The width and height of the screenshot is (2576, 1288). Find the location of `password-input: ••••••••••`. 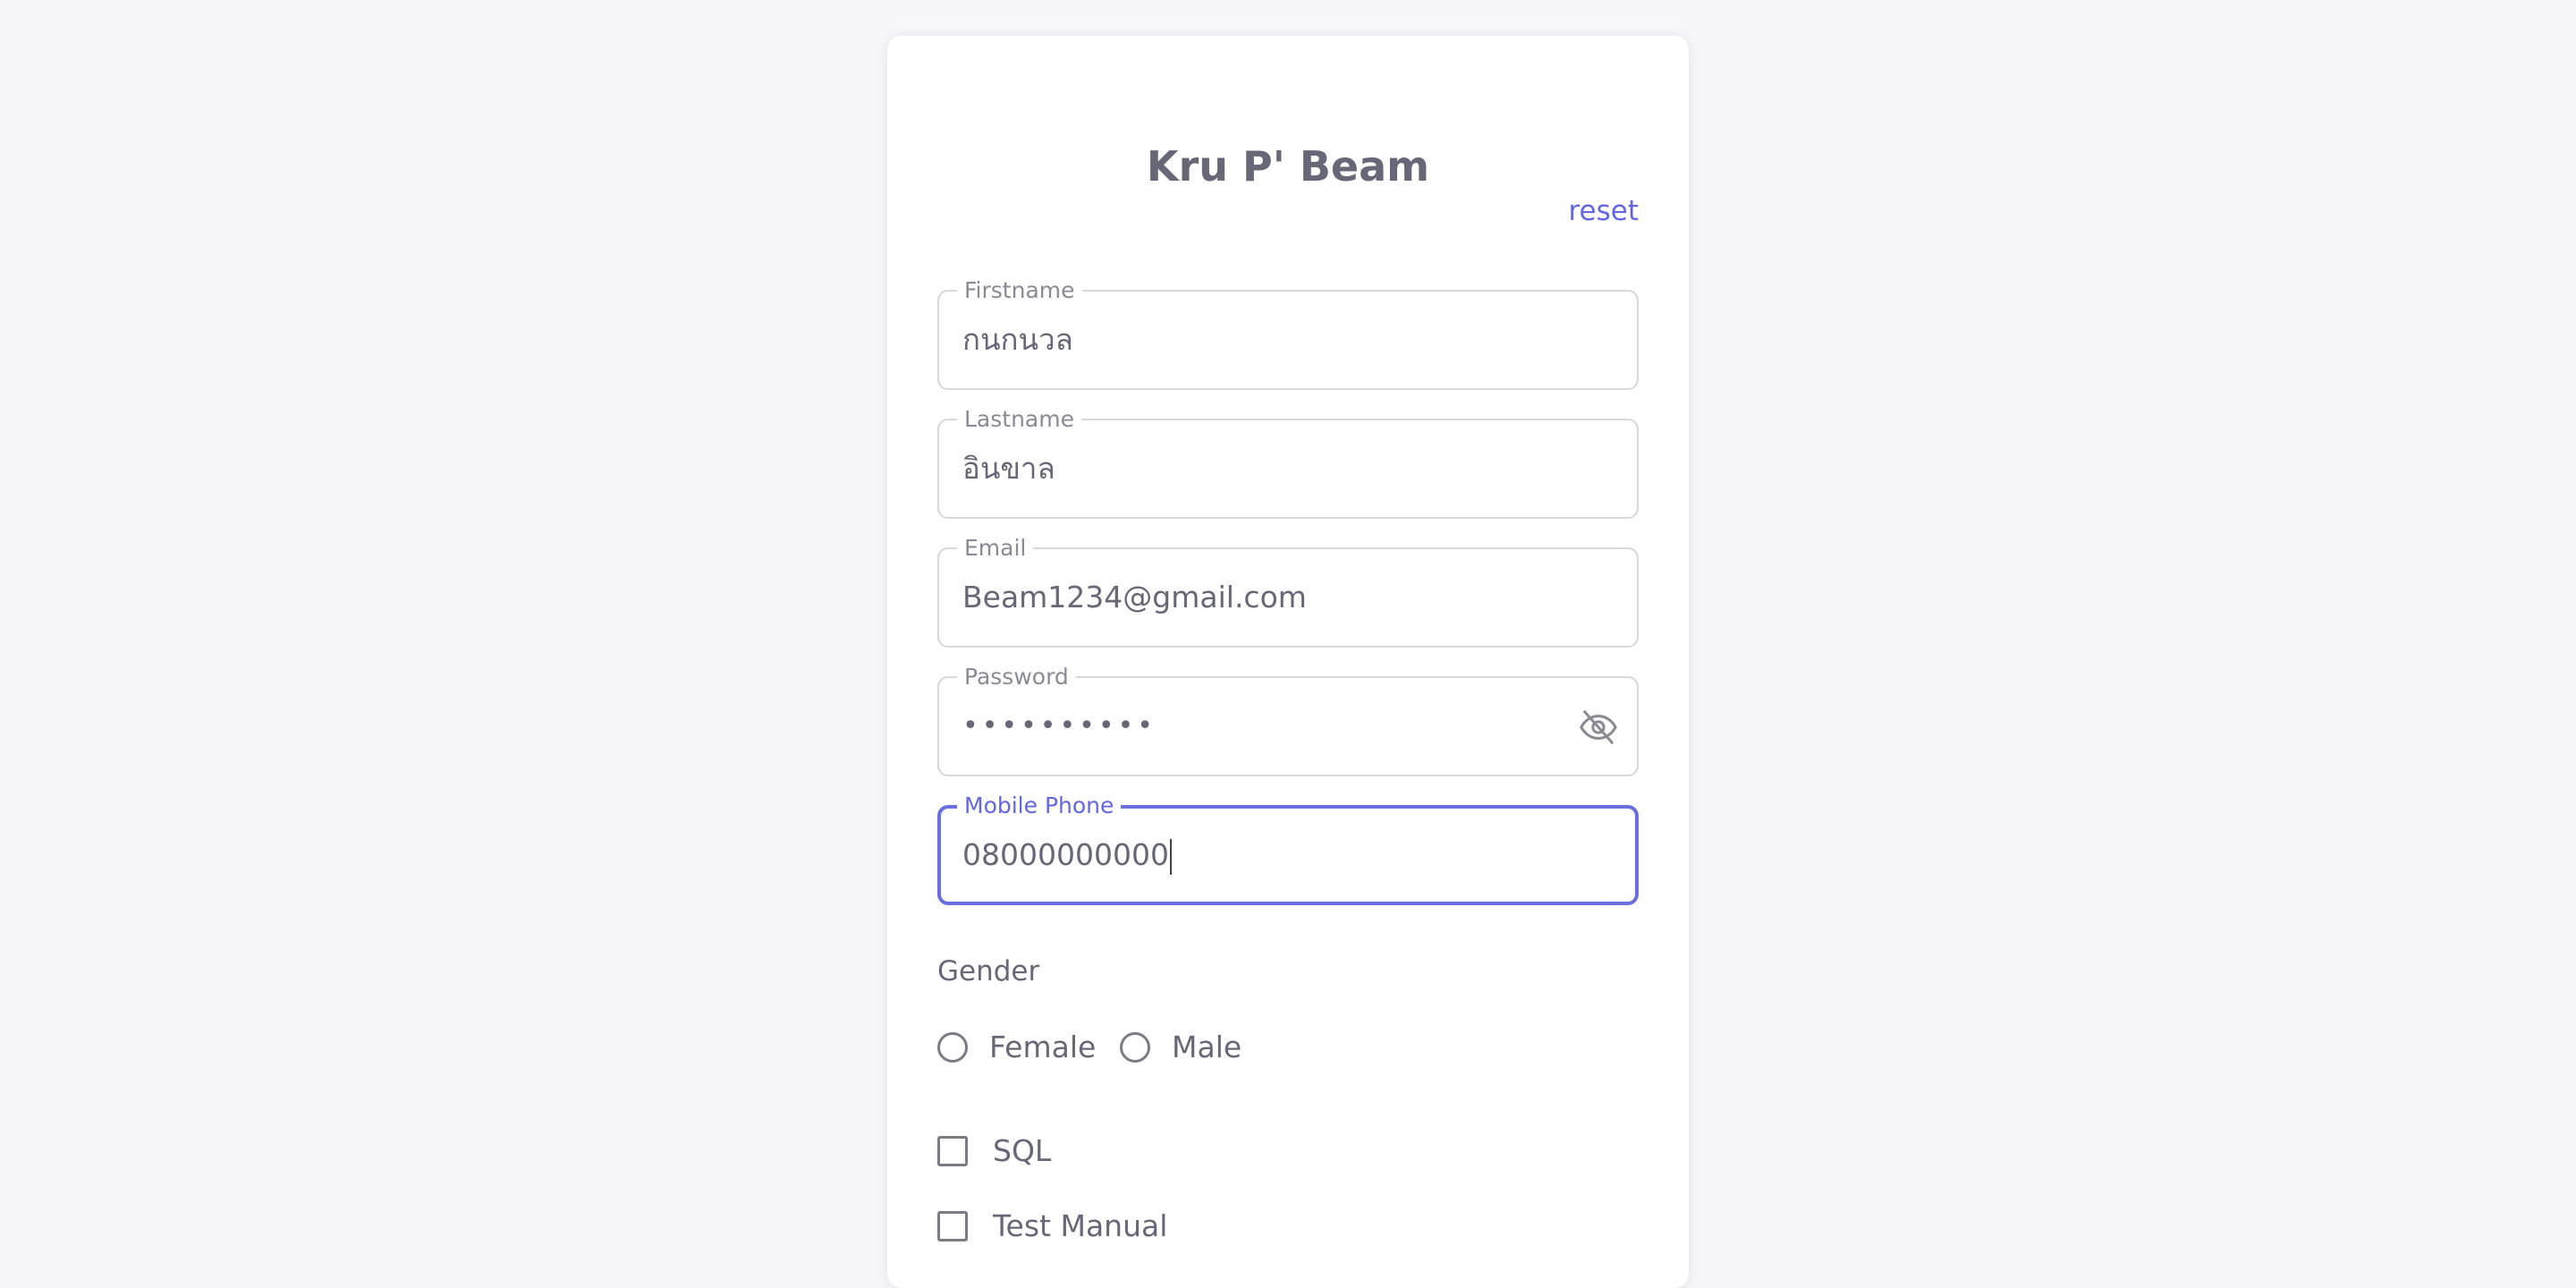

password-input: •••••••••• is located at coordinates (1059, 726).